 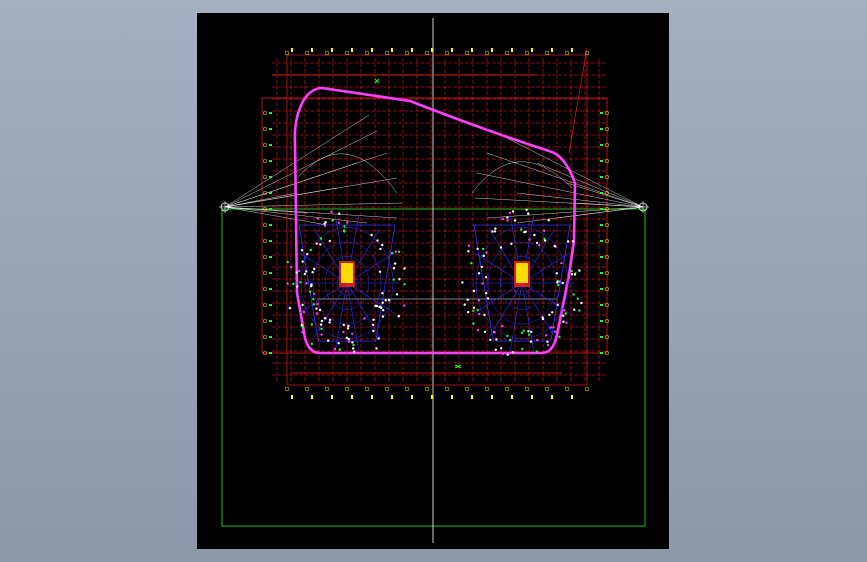 What do you see at coordinates (643, 207) in the screenshot?
I see `right-station` at bounding box center [643, 207].